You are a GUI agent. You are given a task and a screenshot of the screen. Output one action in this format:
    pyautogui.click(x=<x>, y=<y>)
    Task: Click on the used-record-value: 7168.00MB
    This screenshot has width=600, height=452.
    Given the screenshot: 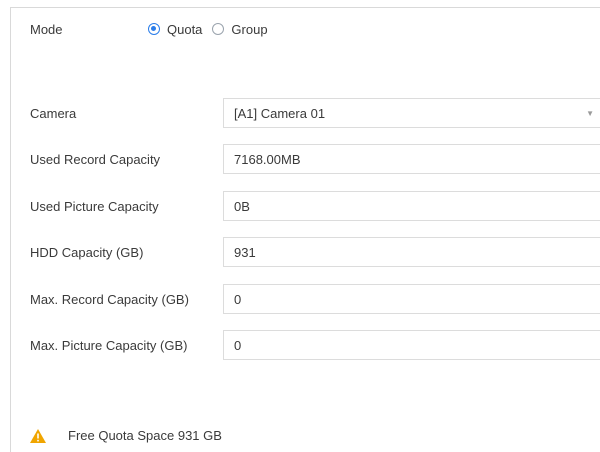 What is the action you would take?
    pyautogui.click(x=267, y=159)
    